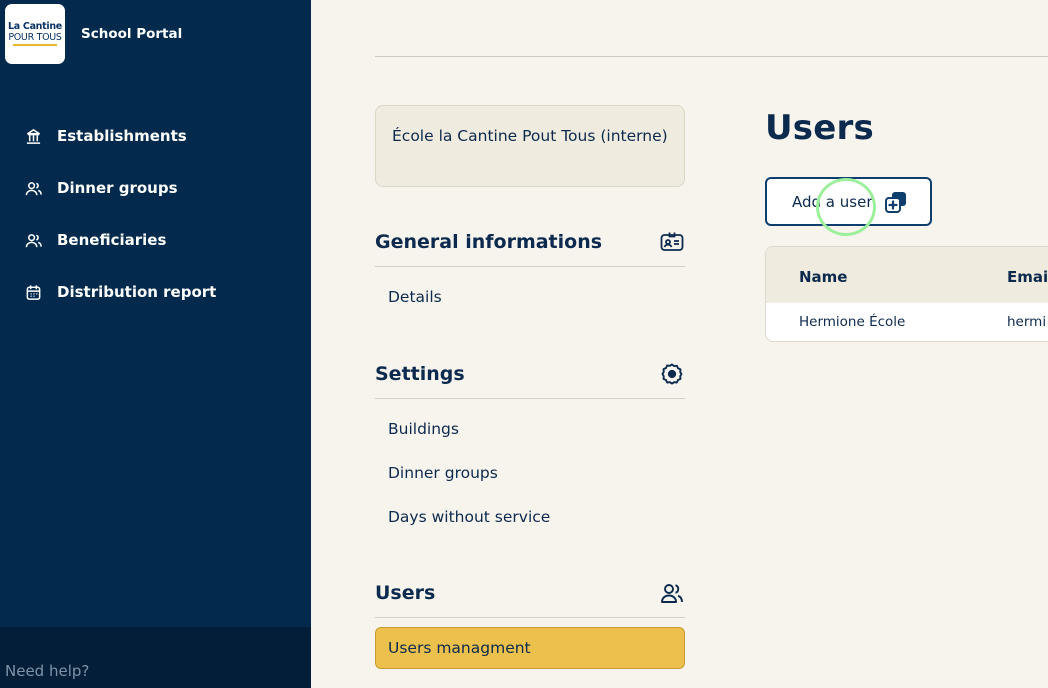 Image resolution: width=1048 pixels, height=688 pixels. I want to click on sidebar-item-label: Establishments, so click(122, 136).